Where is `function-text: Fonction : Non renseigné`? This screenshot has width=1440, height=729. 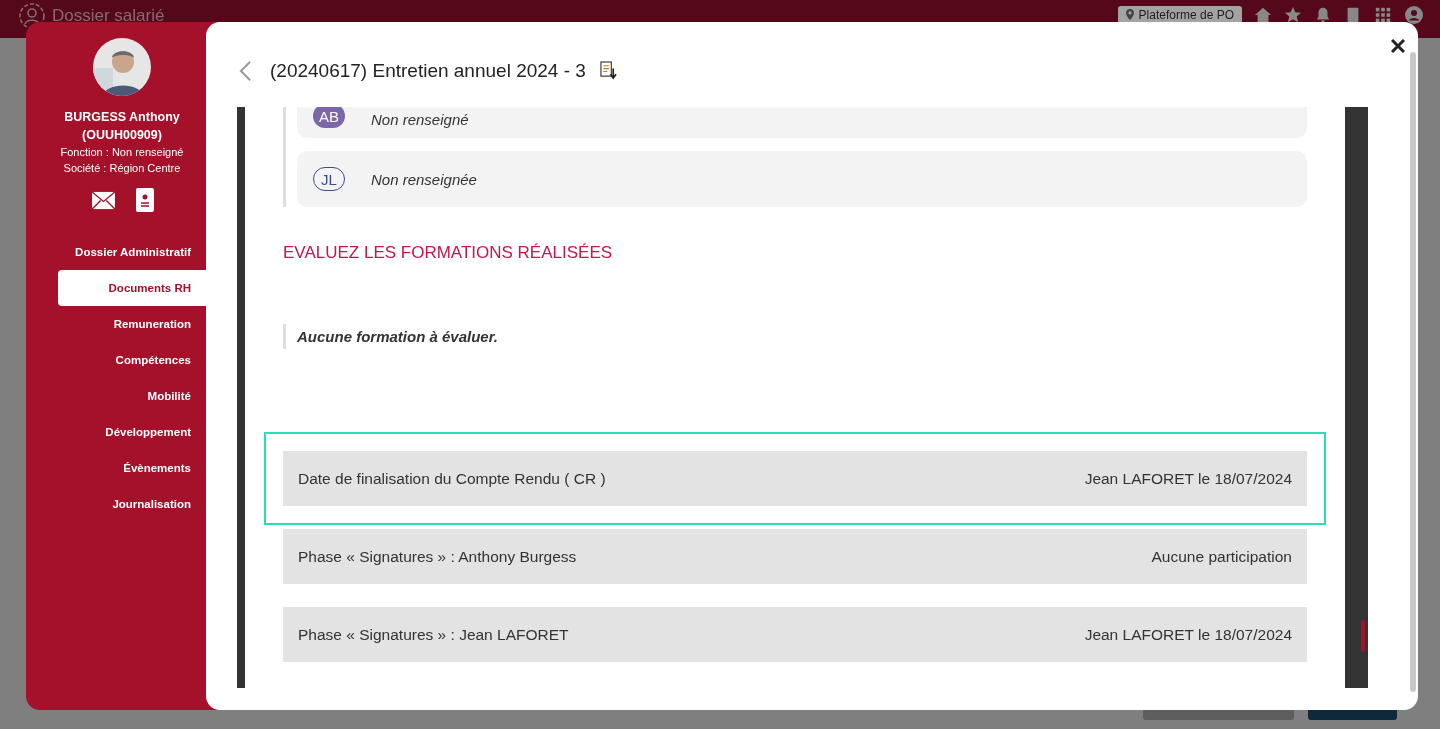 function-text: Fonction : Non renseigné is located at coordinates (122, 152).